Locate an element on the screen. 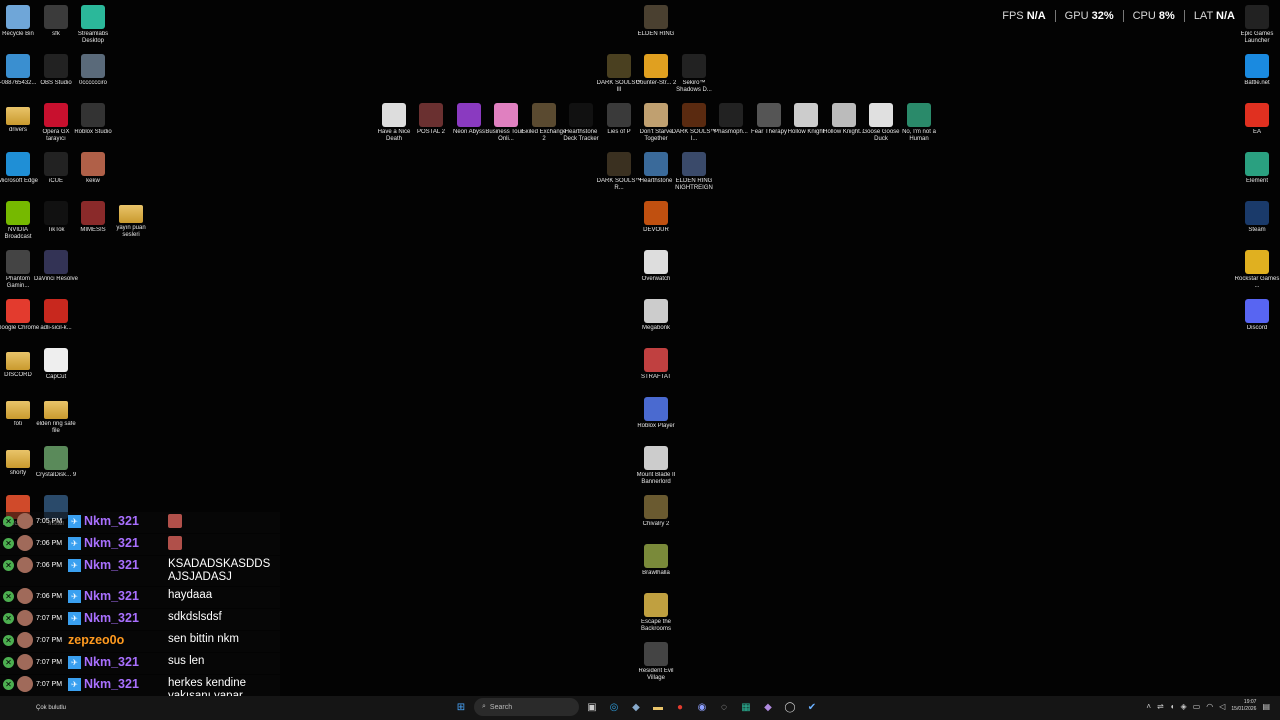  desktop-shortcut: DaVinci Resolve is located at coordinates (56, 266).